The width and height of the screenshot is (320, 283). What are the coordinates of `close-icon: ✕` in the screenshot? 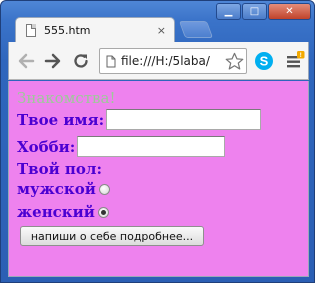 It's located at (289, 11).